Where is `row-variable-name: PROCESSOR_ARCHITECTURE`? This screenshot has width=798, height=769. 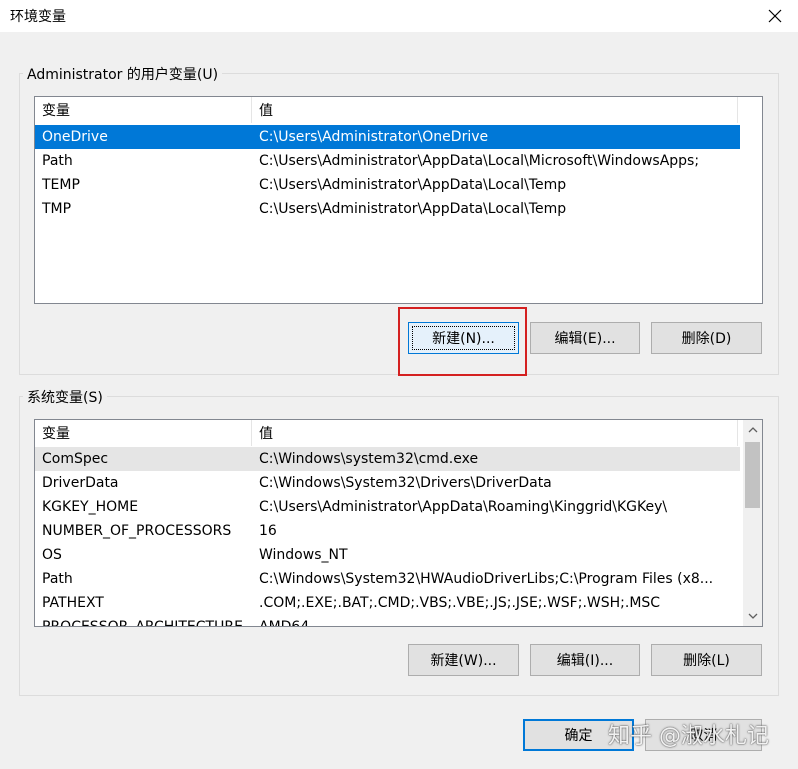 row-variable-name: PROCESSOR_ARCHITECTURE is located at coordinates (142, 623).